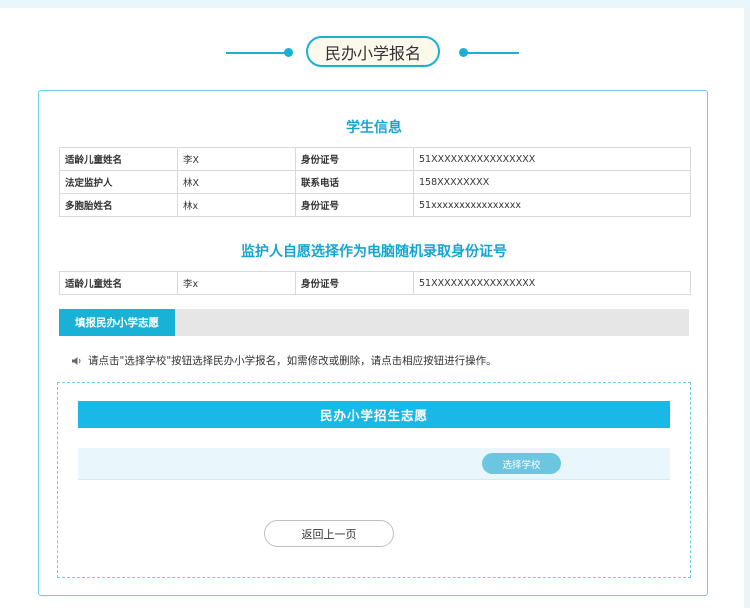 The width and height of the screenshot is (750, 608). I want to click on title-deco-dot-left, so click(288, 52).